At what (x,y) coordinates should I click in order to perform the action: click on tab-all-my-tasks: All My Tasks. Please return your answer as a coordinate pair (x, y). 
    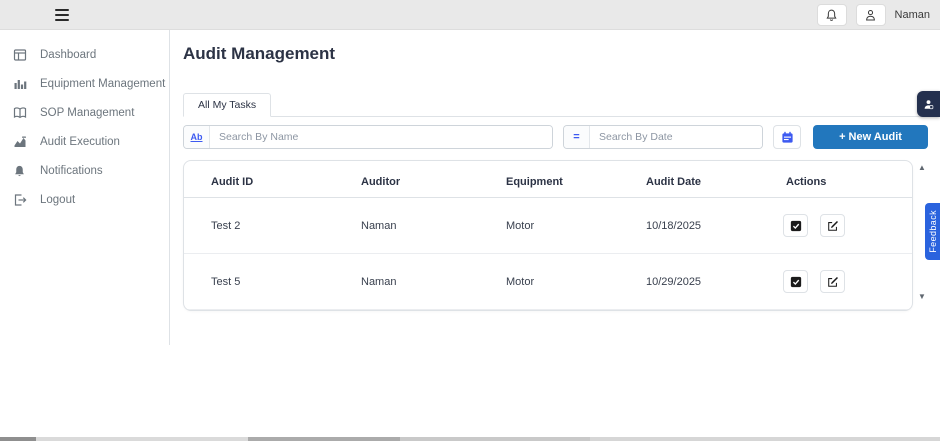
    Looking at the image, I should click on (227, 105).